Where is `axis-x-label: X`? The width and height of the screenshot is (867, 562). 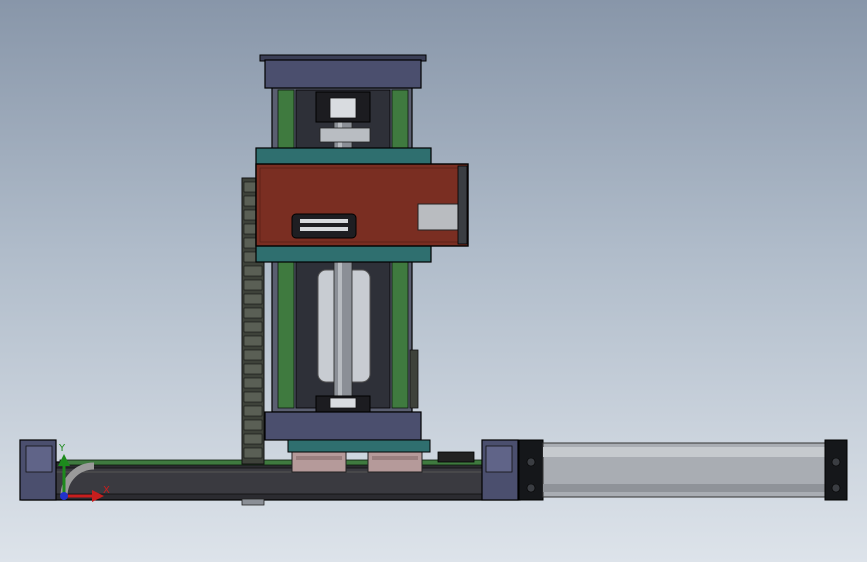 axis-x-label: X is located at coordinates (106, 490).